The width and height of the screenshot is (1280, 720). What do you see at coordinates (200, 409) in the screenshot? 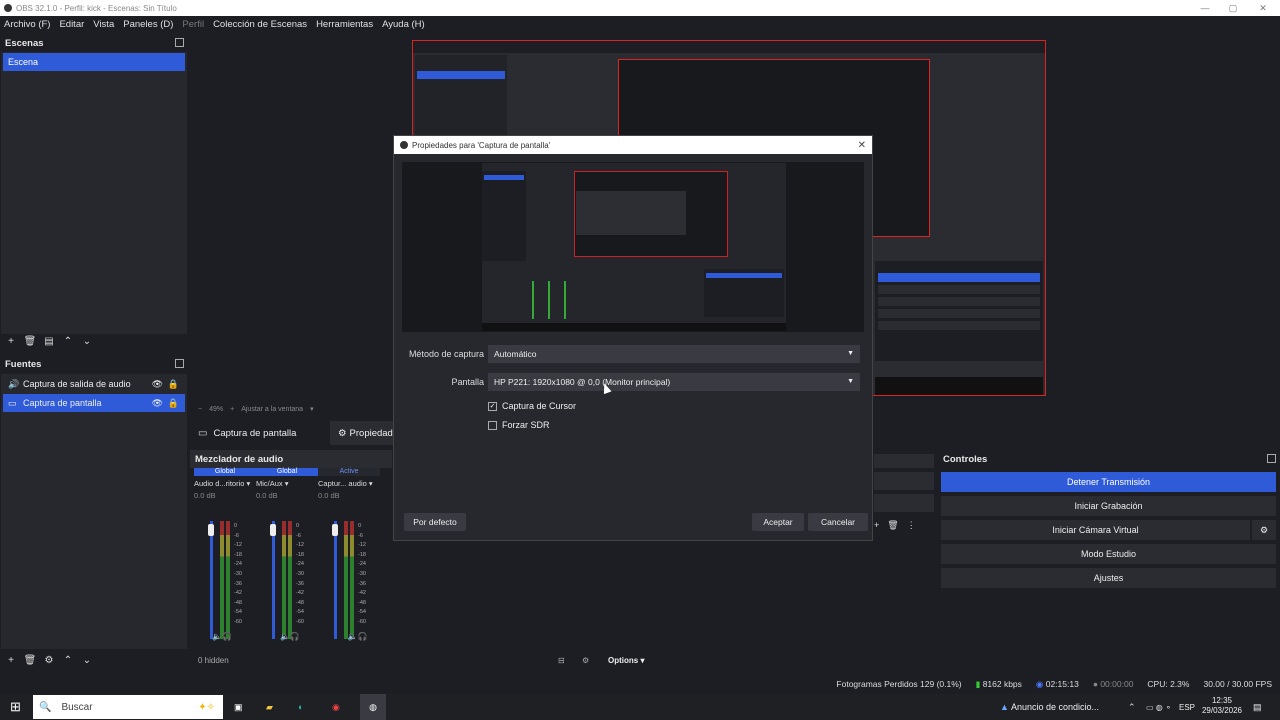
I see `zoom-out-icon: −` at bounding box center [200, 409].